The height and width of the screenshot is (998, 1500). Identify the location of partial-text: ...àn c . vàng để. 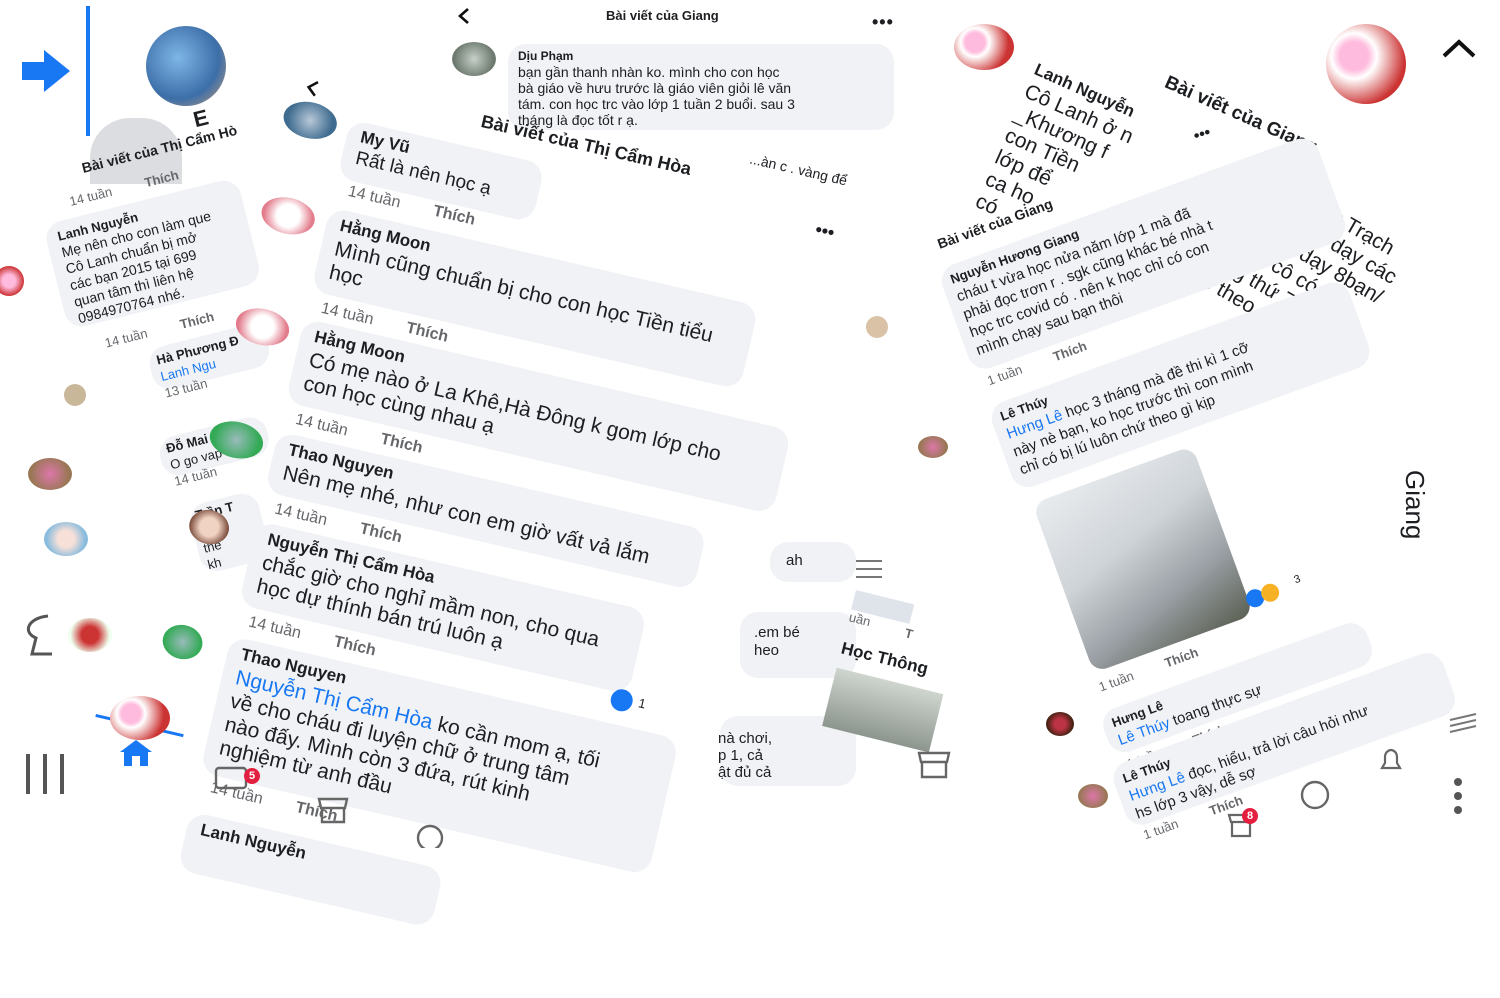
(798, 169).